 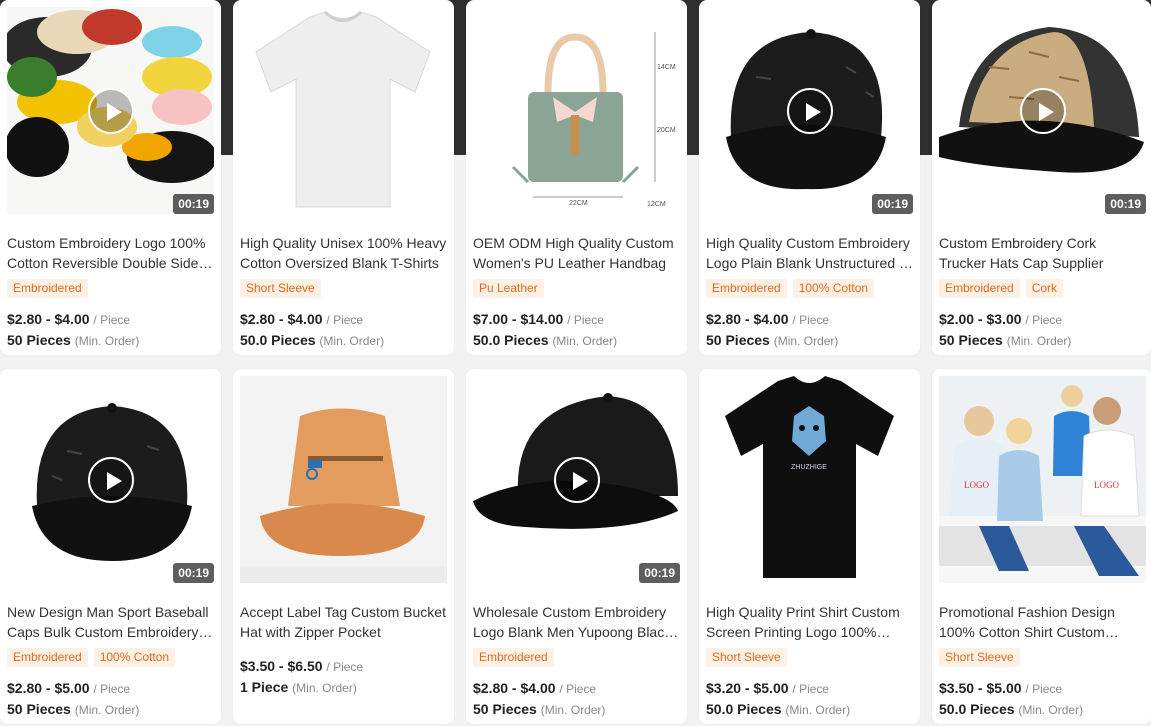 I want to click on product-price: $3.20 - $5.00 / Piece, so click(x=767, y=688).